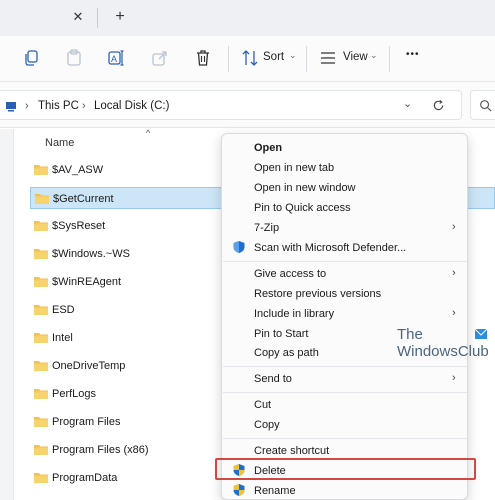 This screenshot has height=500, width=495. What do you see at coordinates (7, 314) in the screenshot?
I see `navigation-pane` at bounding box center [7, 314].